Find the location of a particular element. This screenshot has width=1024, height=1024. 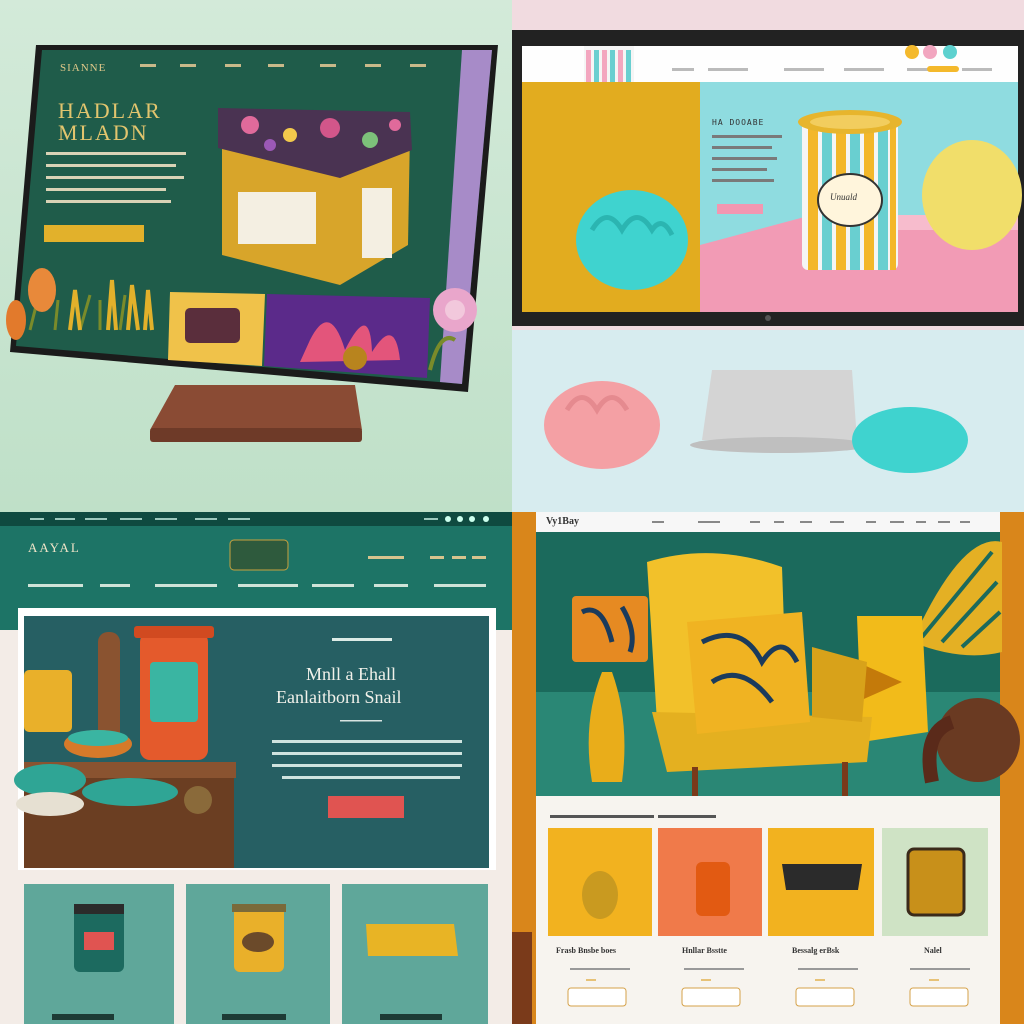

brand-logo: Vy1Bay is located at coordinates (562, 521).